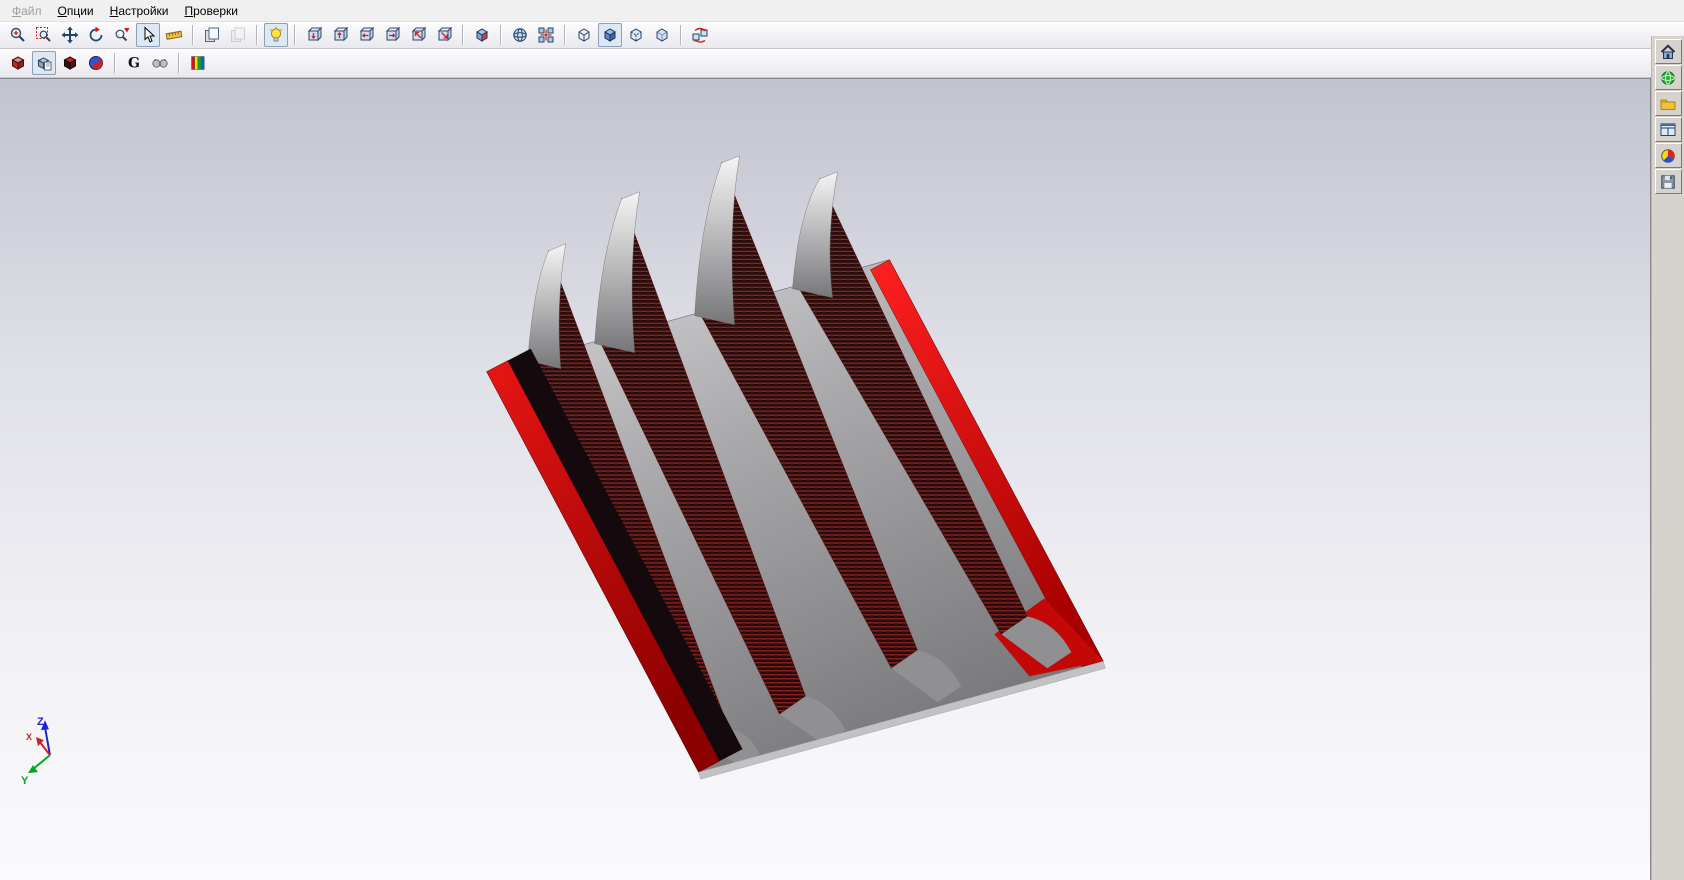 The height and width of the screenshot is (880, 1684). I want to click on view-right-button, so click(392, 35).